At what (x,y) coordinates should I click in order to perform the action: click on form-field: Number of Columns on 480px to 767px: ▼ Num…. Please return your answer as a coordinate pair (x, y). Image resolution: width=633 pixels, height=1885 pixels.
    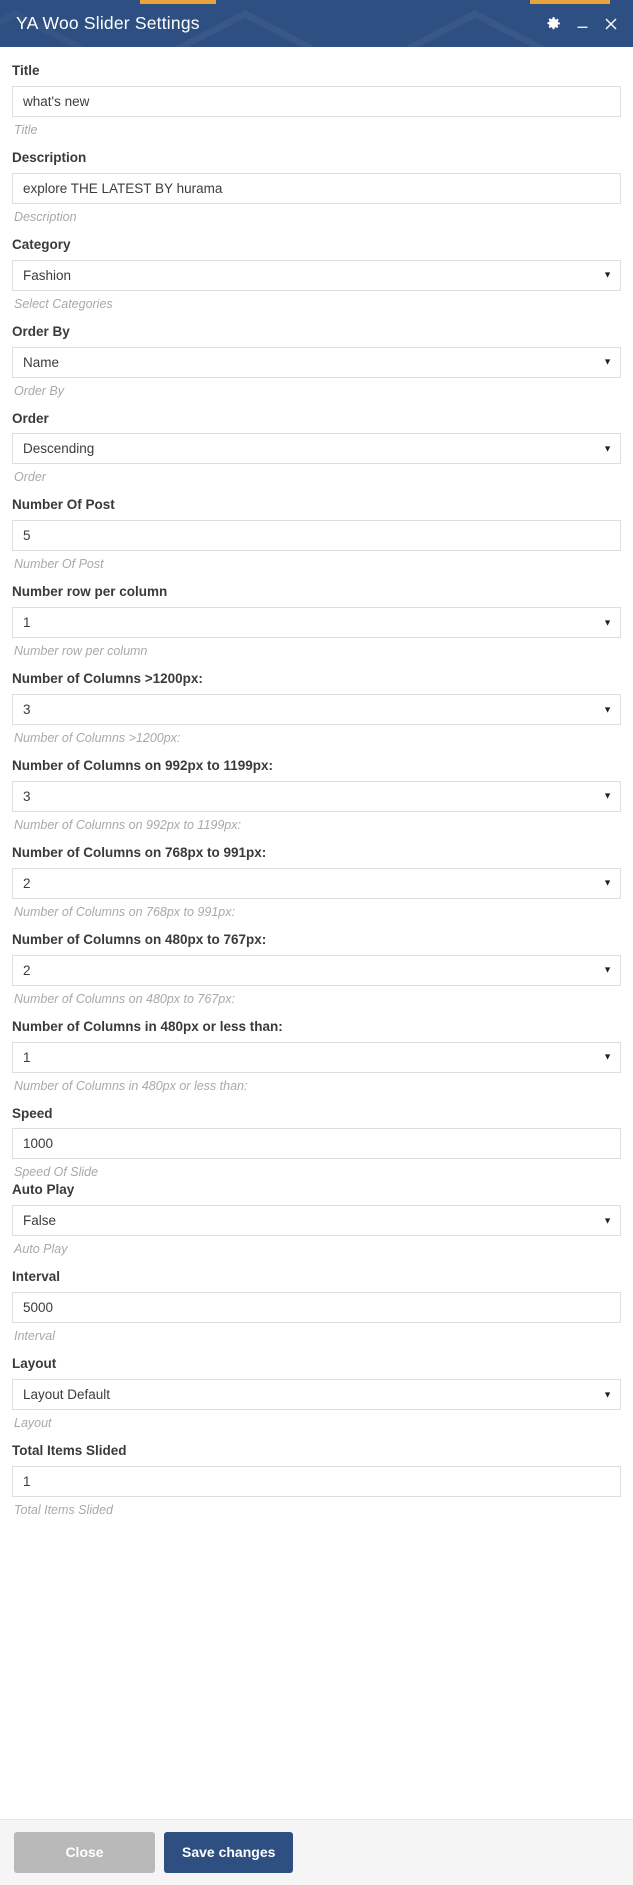
    Looking at the image, I should click on (316, 969).